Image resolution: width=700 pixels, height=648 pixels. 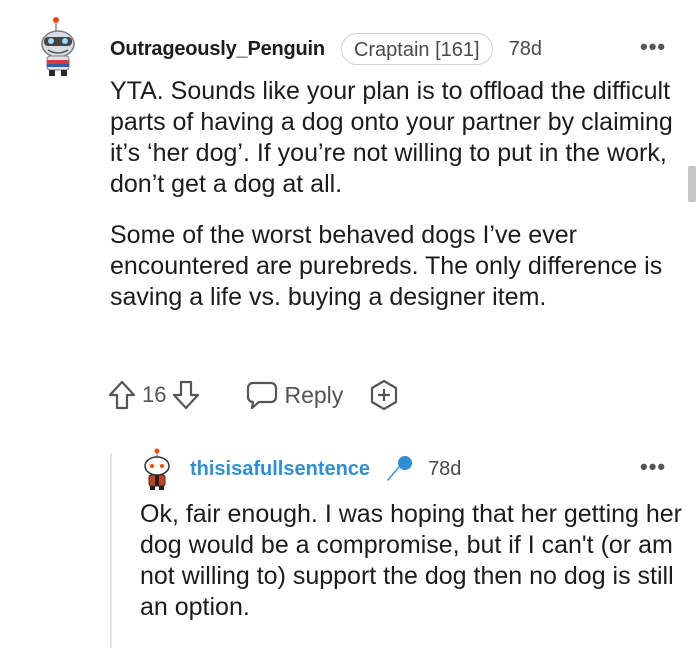 I want to click on scrollbar, so click(x=692, y=184).